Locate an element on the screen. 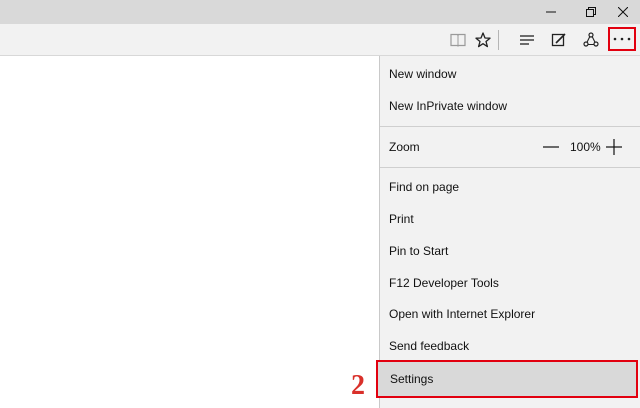 The width and height of the screenshot is (640, 408). more-actions-icon is located at coordinates (622, 39).